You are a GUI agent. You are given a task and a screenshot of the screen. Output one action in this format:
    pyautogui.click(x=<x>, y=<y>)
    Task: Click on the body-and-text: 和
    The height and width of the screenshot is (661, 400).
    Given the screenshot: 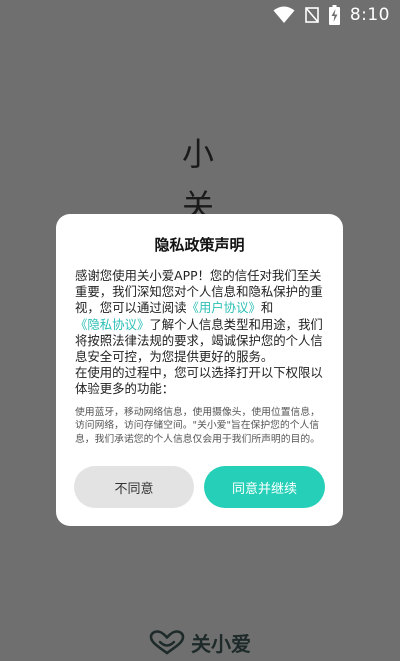 What is the action you would take?
    pyautogui.click(x=267, y=308)
    